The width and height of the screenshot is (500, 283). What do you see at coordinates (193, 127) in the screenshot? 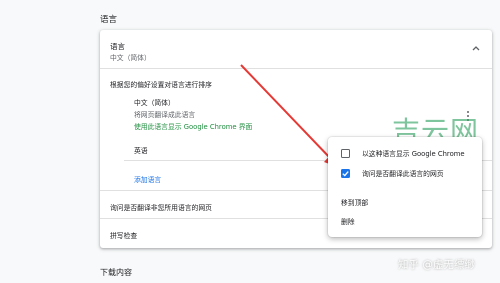
I see `ui-language-note: 使用此语言显示 Google Chrome 界面` at bounding box center [193, 127].